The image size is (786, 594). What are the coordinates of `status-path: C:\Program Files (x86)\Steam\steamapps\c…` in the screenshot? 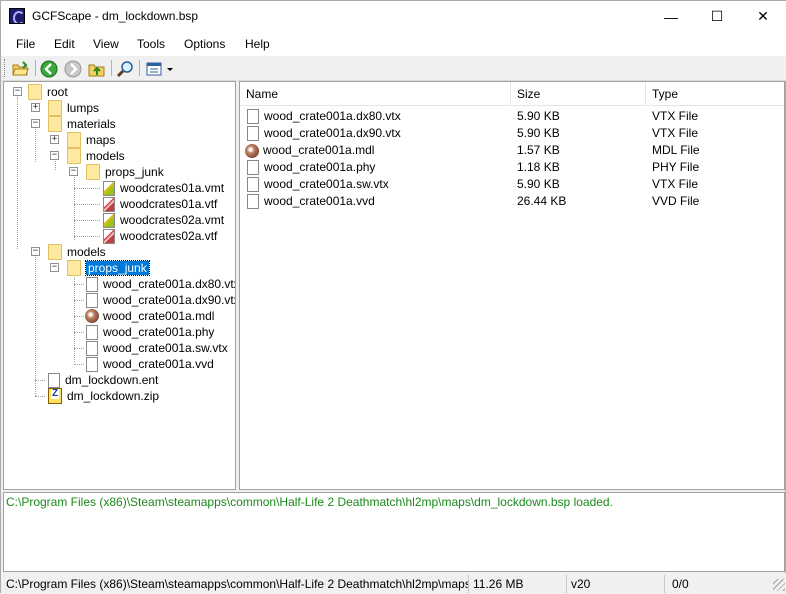 It's located at (236, 584).